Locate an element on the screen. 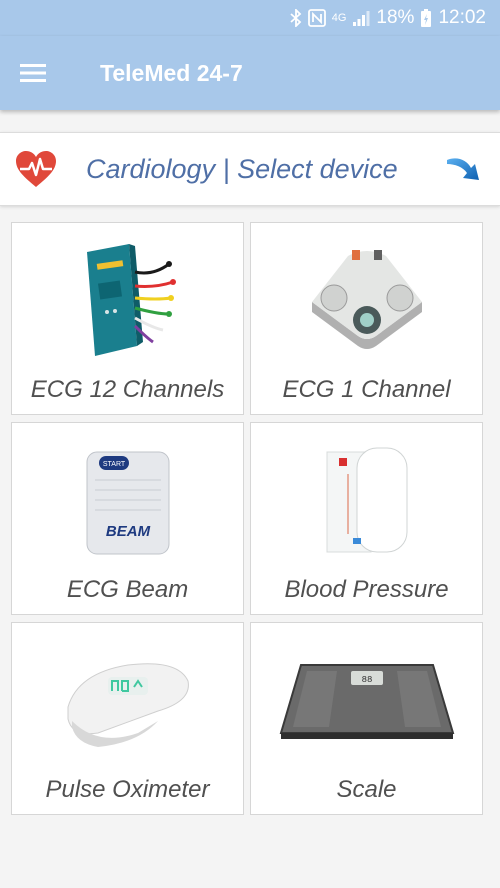 The image size is (500, 888). ecg-1-device-image is located at coordinates (366, 302).